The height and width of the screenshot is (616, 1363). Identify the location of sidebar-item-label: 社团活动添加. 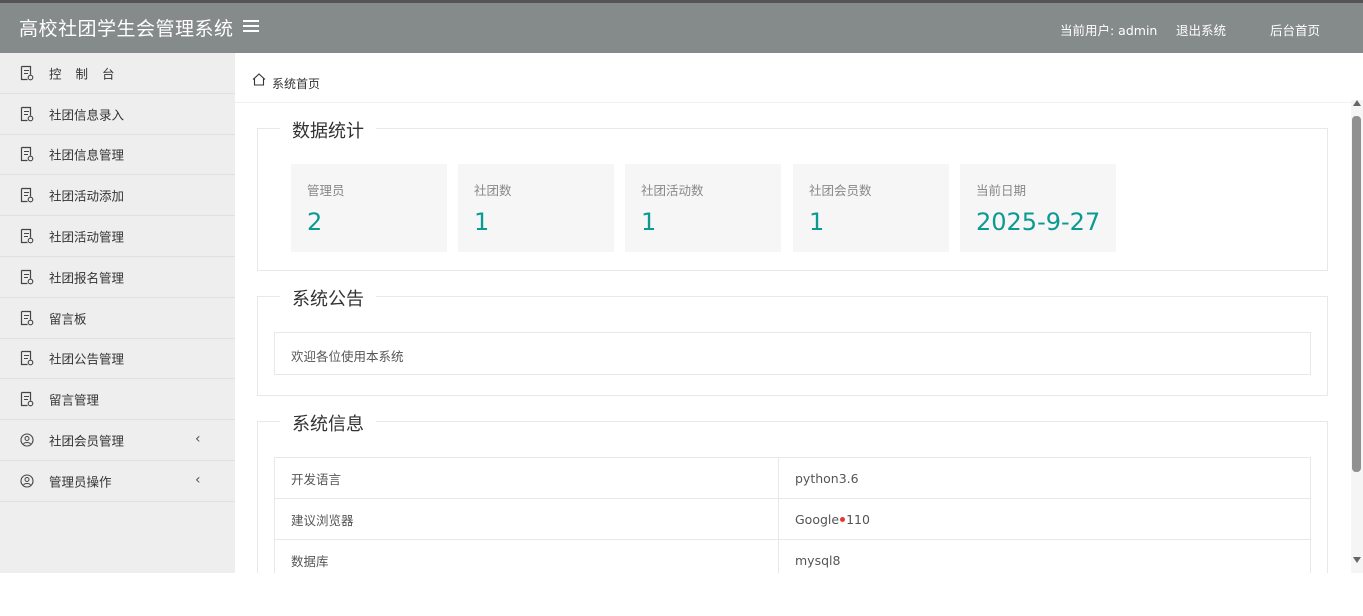
(87, 196).